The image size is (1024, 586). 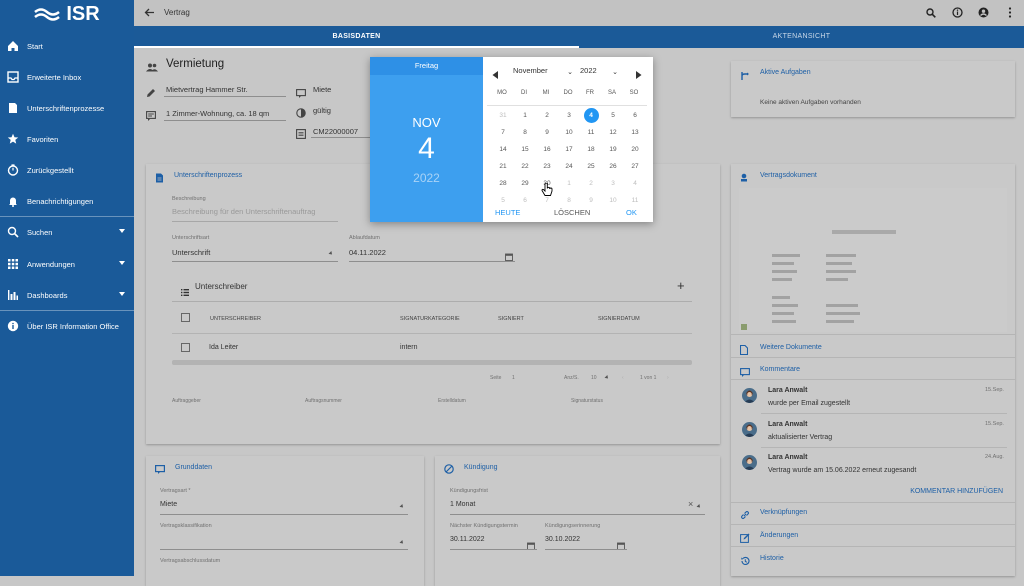 I want to click on sidebar-item-search: Suchen, so click(x=67, y=232).